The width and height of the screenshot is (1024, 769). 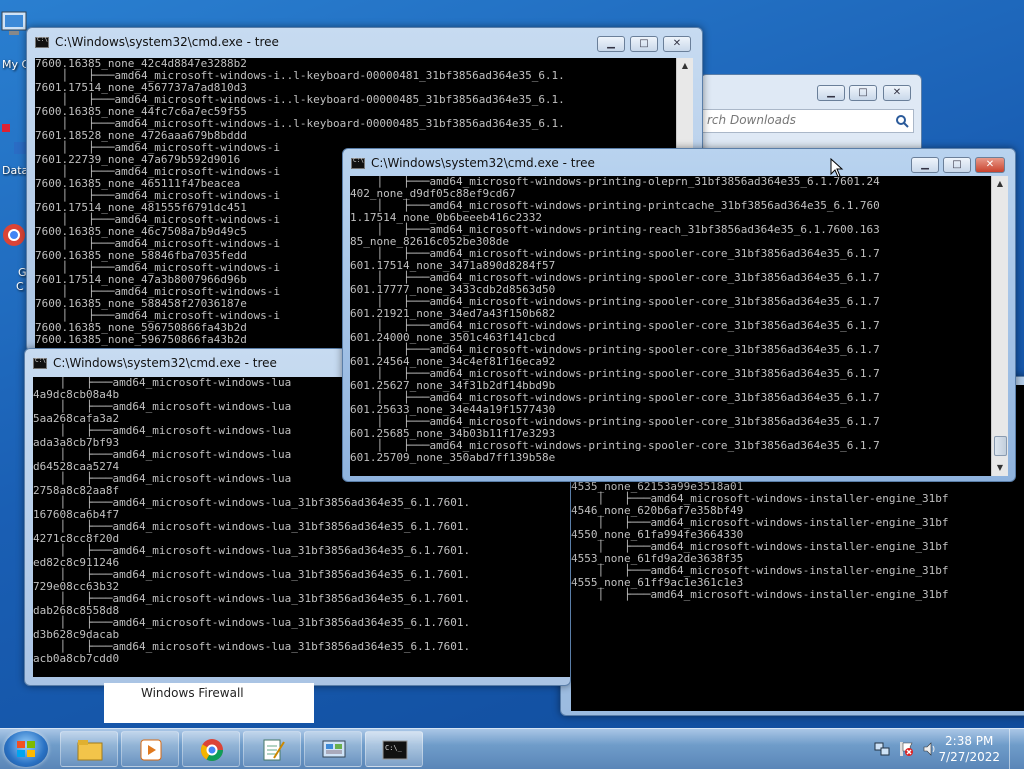 I want to click on network-icon, so click(x=882, y=749).